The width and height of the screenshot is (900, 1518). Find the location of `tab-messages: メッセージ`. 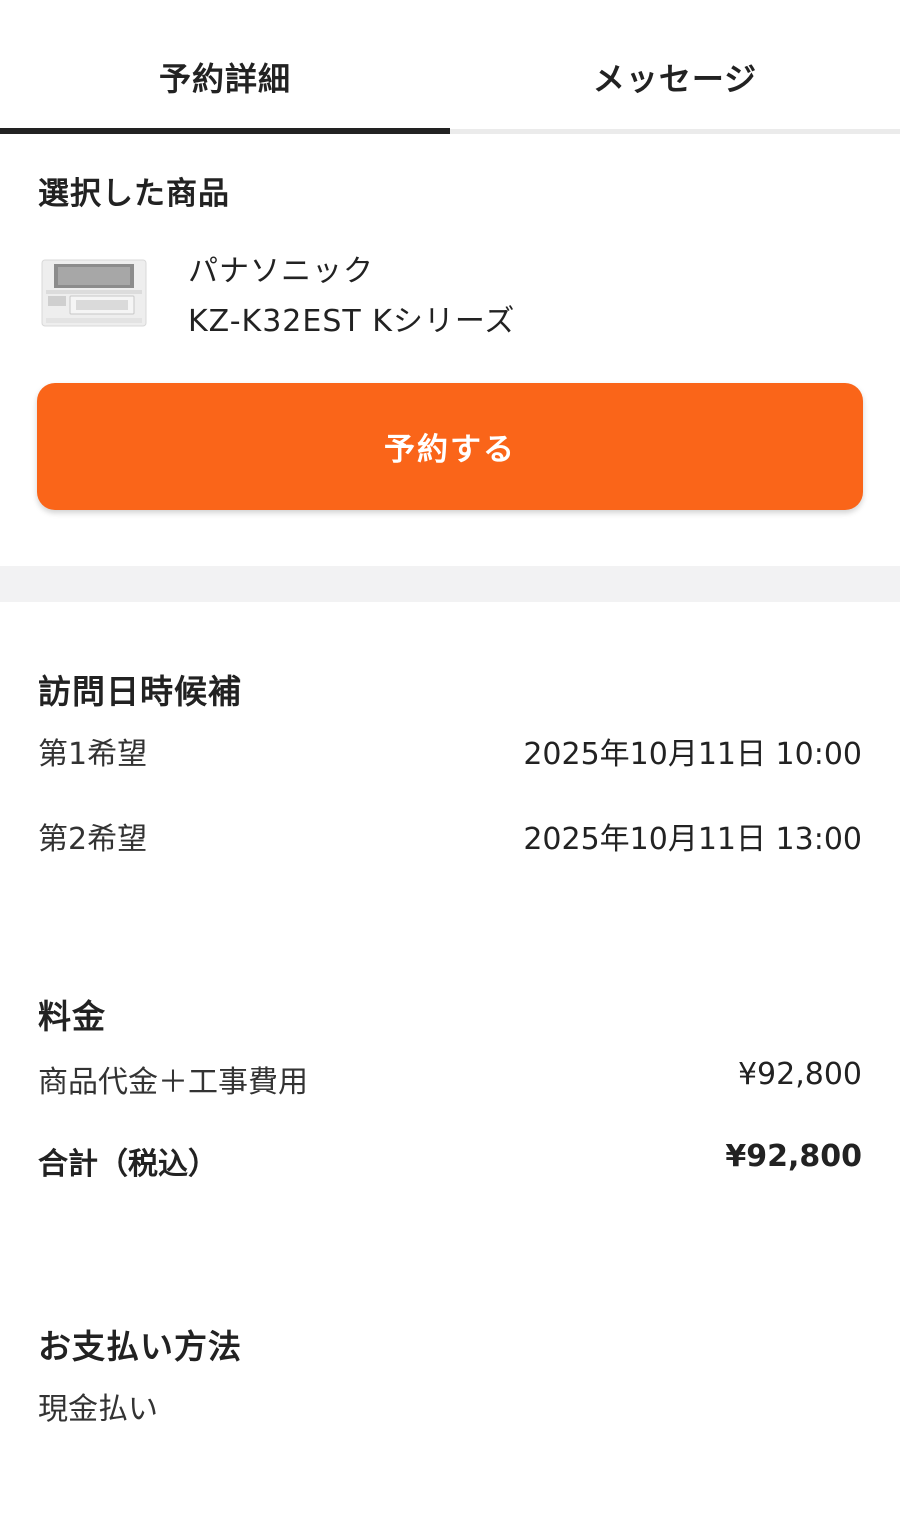

tab-messages: メッセージ is located at coordinates (675, 67).